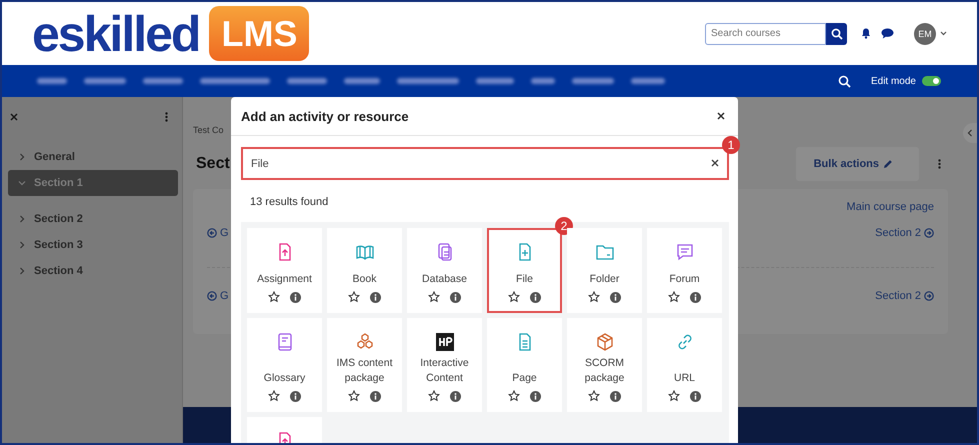 The width and height of the screenshot is (979, 445). I want to click on activity-name: IMS content package, so click(364, 371).